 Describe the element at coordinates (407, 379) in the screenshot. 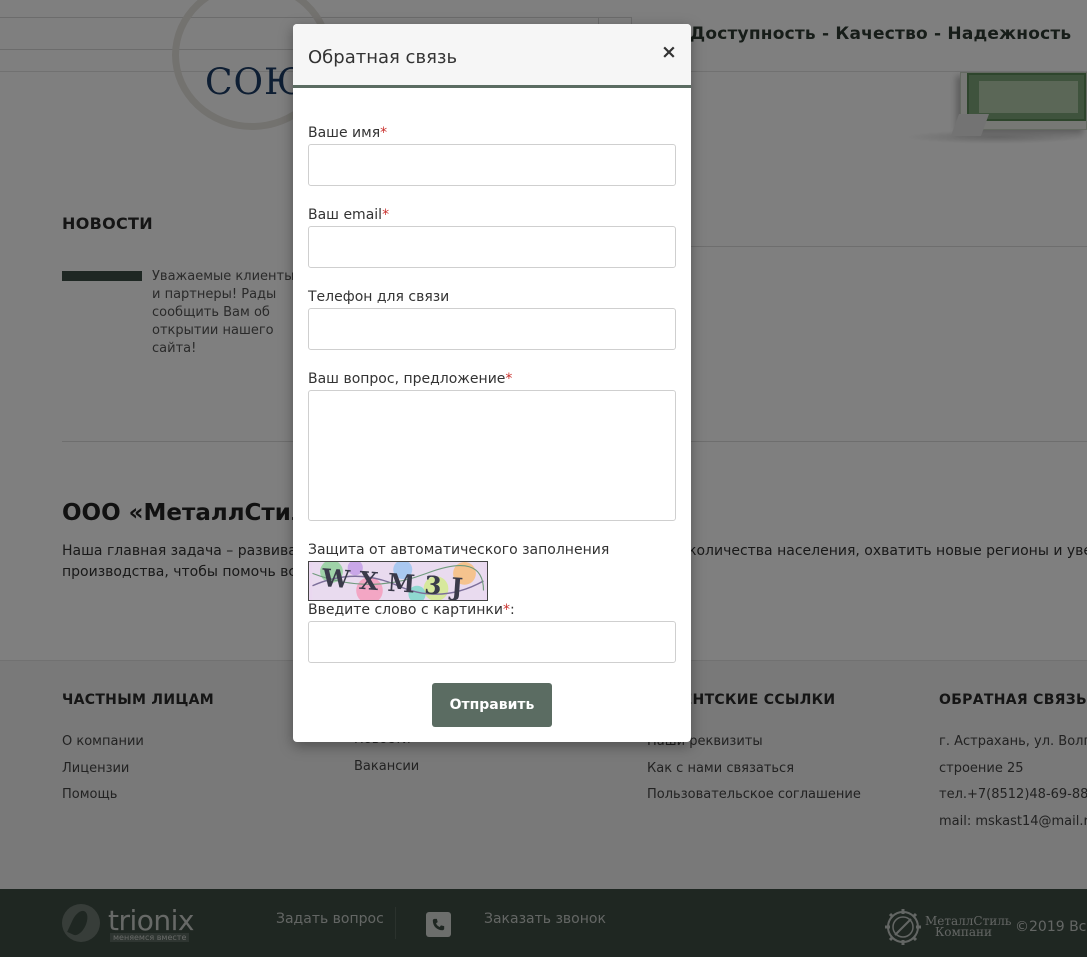

I see `question-label-text: Ваш вопрос, предложение` at that location.